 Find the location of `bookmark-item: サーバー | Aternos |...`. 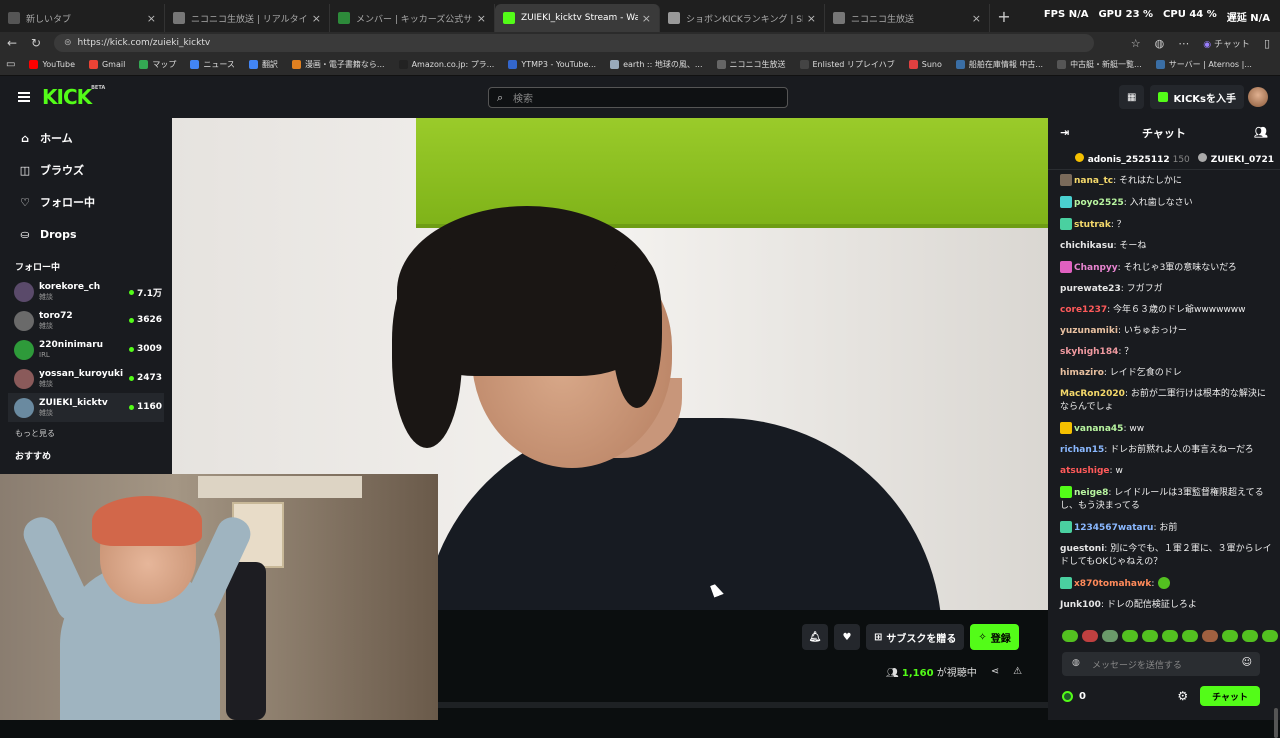

bookmark-item: サーバー | Aternos |... is located at coordinates (1203, 64).